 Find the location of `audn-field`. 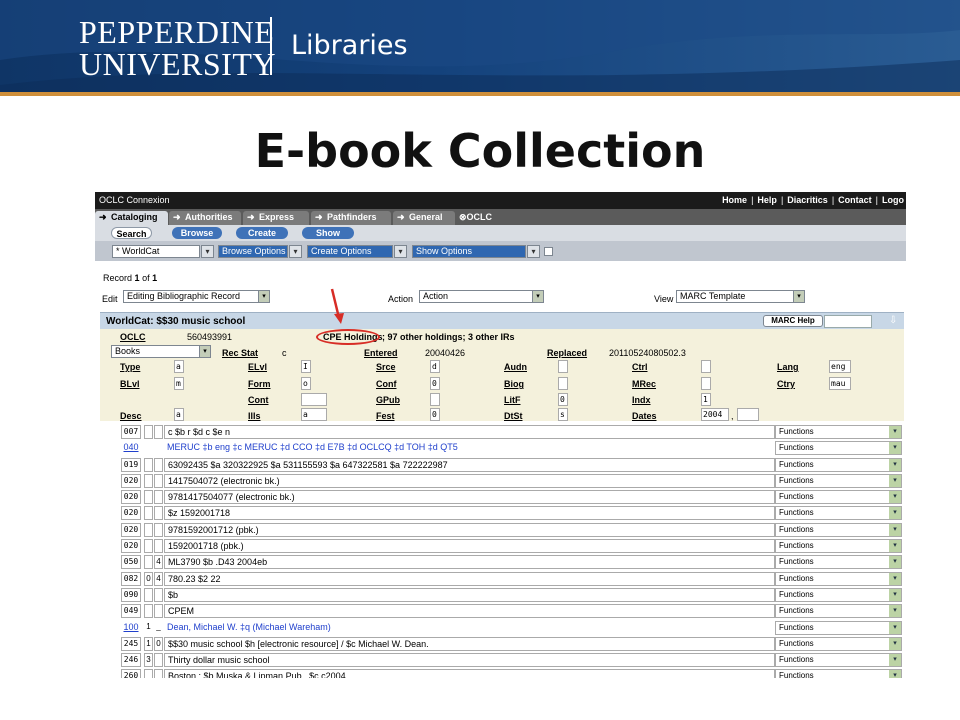

audn-field is located at coordinates (563, 366).